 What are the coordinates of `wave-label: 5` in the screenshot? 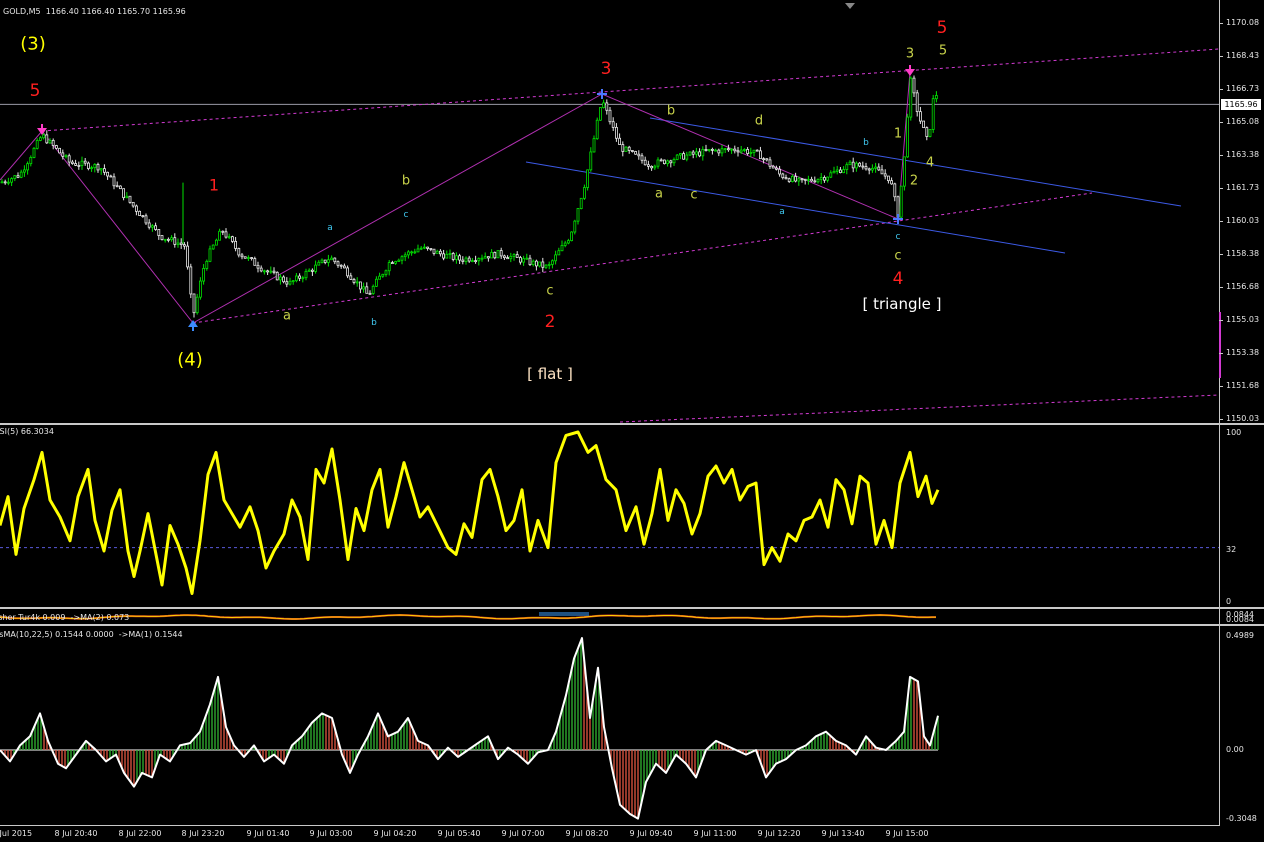 It's located at (943, 51).